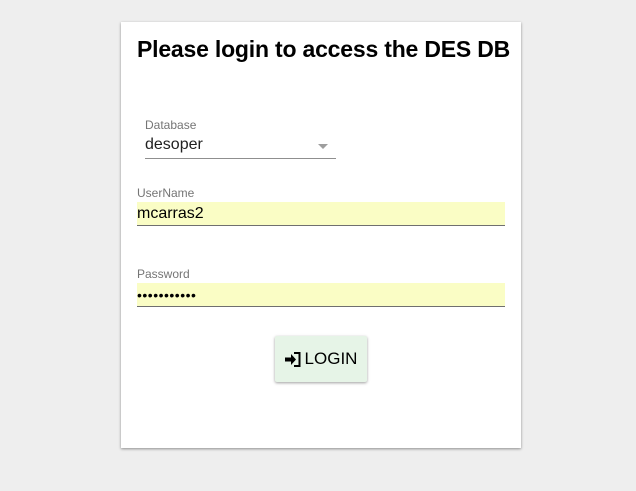  Describe the element at coordinates (166, 193) in the screenshot. I see `username-label: UserName` at that location.